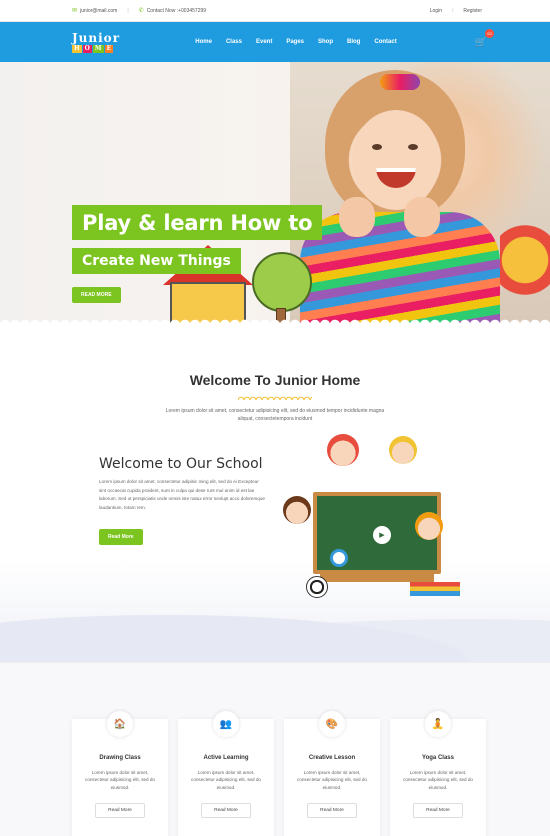 This screenshot has width=550, height=836. What do you see at coordinates (275, 397) in the screenshot?
I see `heading-squiggle` at bounding box center [275, 397].